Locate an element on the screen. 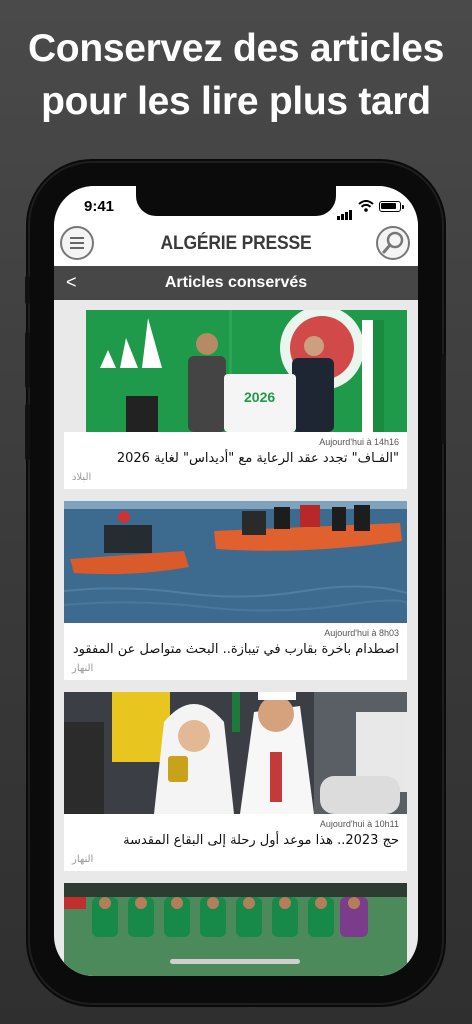 The image size is (472, 1024). status-time: 9:41 is located at coordinates (99, 206).